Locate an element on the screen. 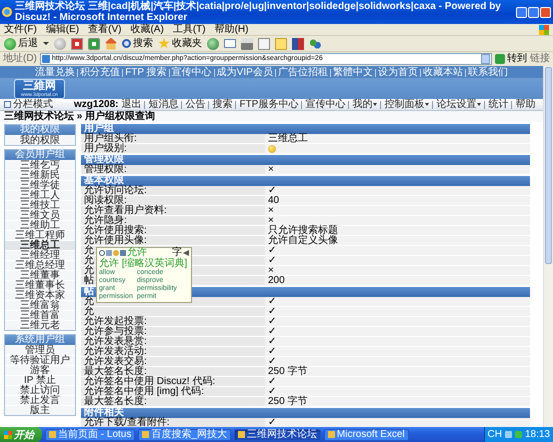 This screenshot has height=442, width=553. sidebar-item: 三维经理 is located at coordinates (40, 255).